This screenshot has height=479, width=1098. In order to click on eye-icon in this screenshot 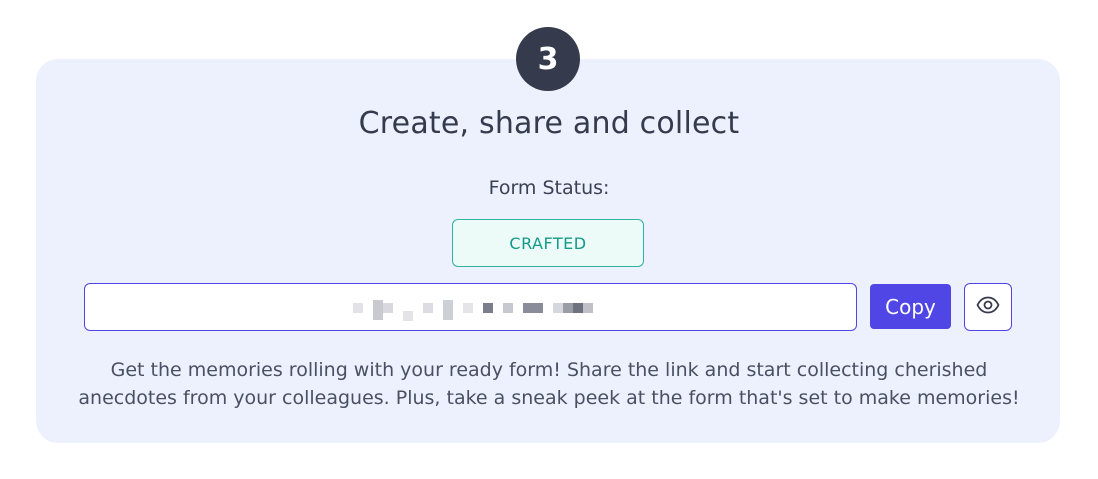, I will do `click(988, 307)`.